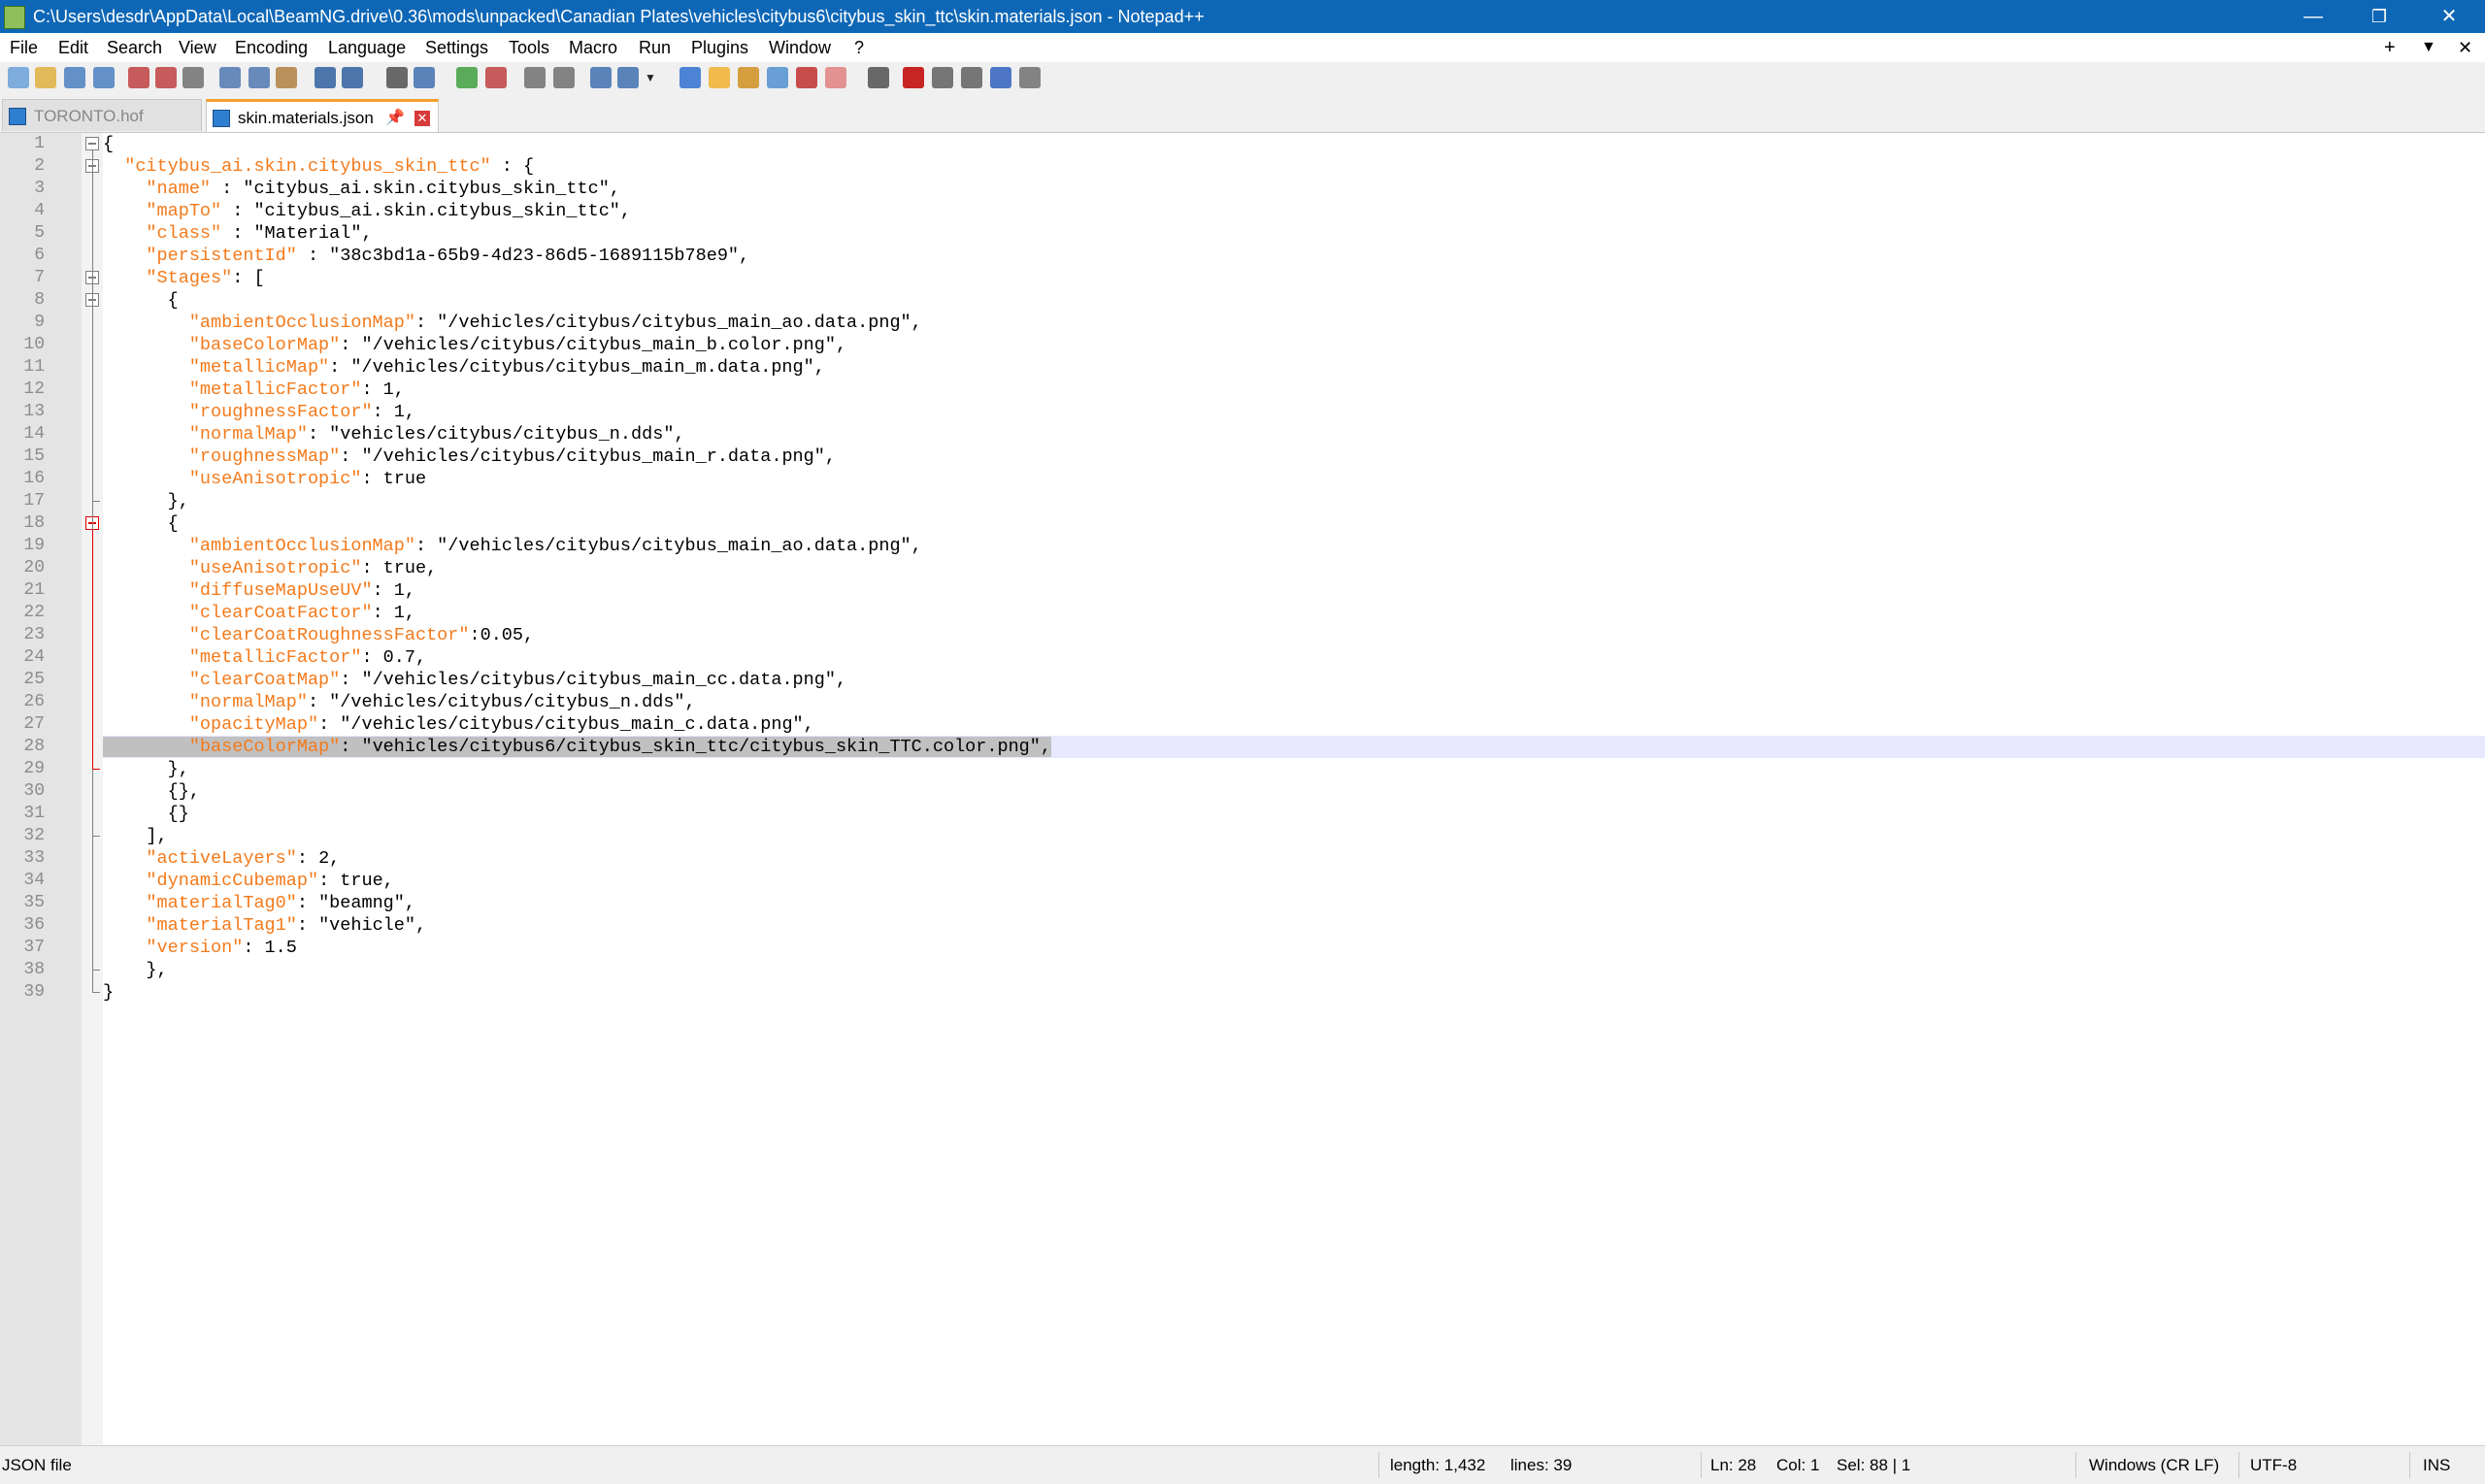 This screenshot has height=1484, width=2485. What do you see at coordinates (104, 77) in the screenshot?
I see `save-all-icon` at bounding box center [104, 77].